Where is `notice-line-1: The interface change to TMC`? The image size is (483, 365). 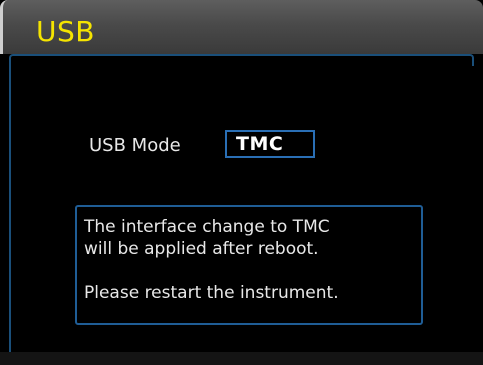 notice-line-1: The interface change to TMC is located at coordinates (207, 227).